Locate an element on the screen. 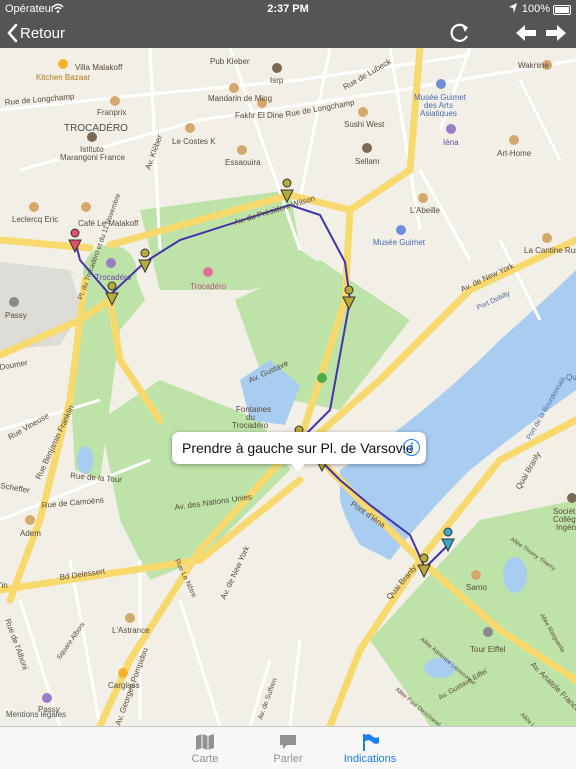 This screenshot has height=769, width=576. poi-label: La Cantine Russe is located at coordinates (550, 250).